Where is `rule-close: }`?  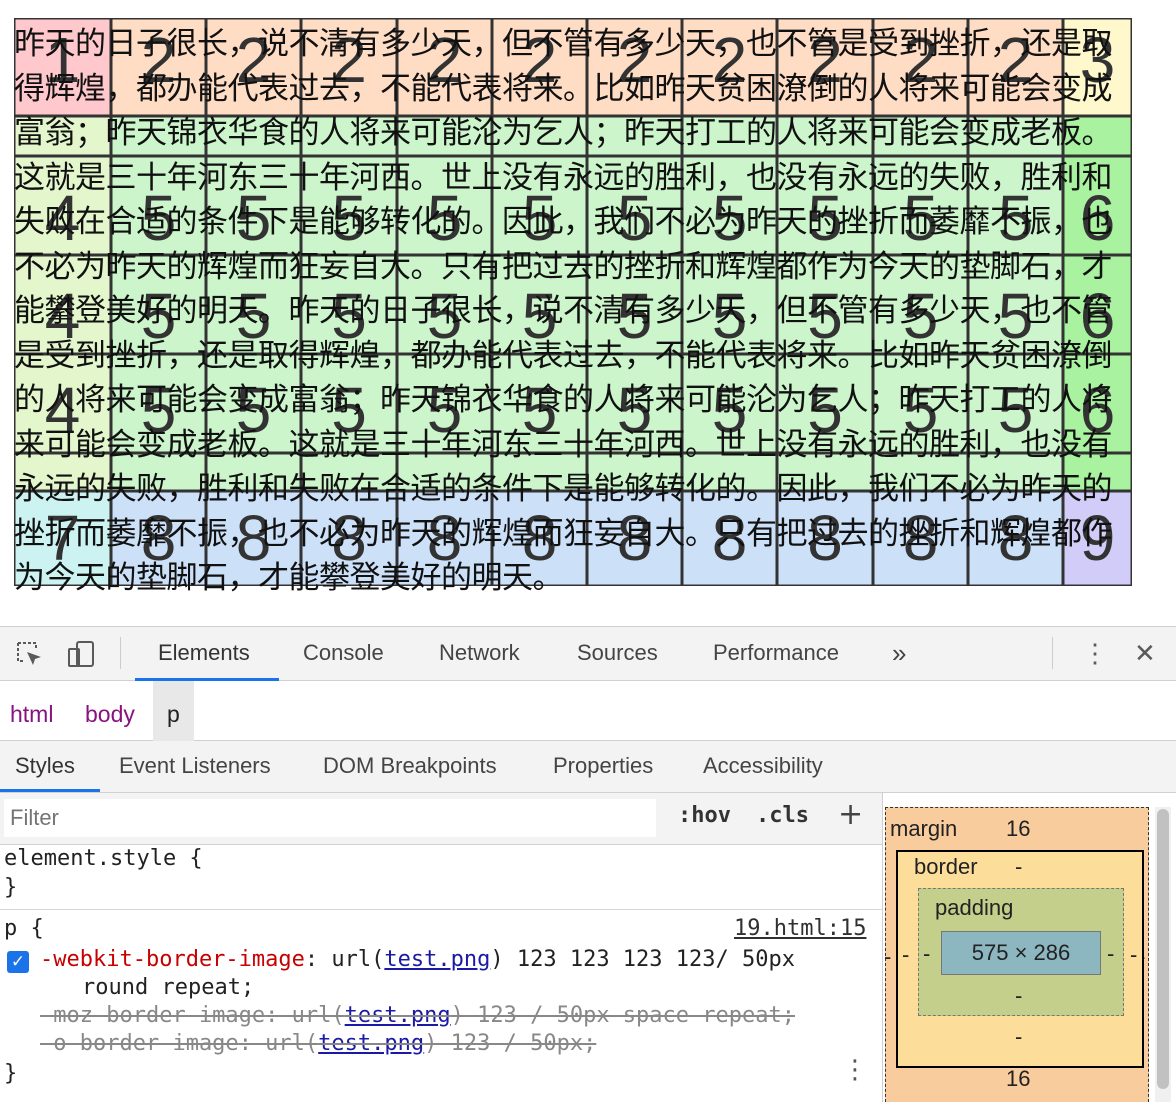
rule-close: } is located at coordinates (11, 1073).